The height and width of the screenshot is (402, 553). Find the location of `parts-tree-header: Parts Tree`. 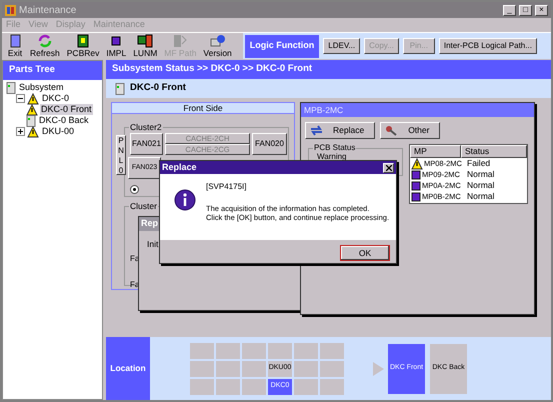

parts-tree-header: Parts Tree is located at coordinates (52, 70).